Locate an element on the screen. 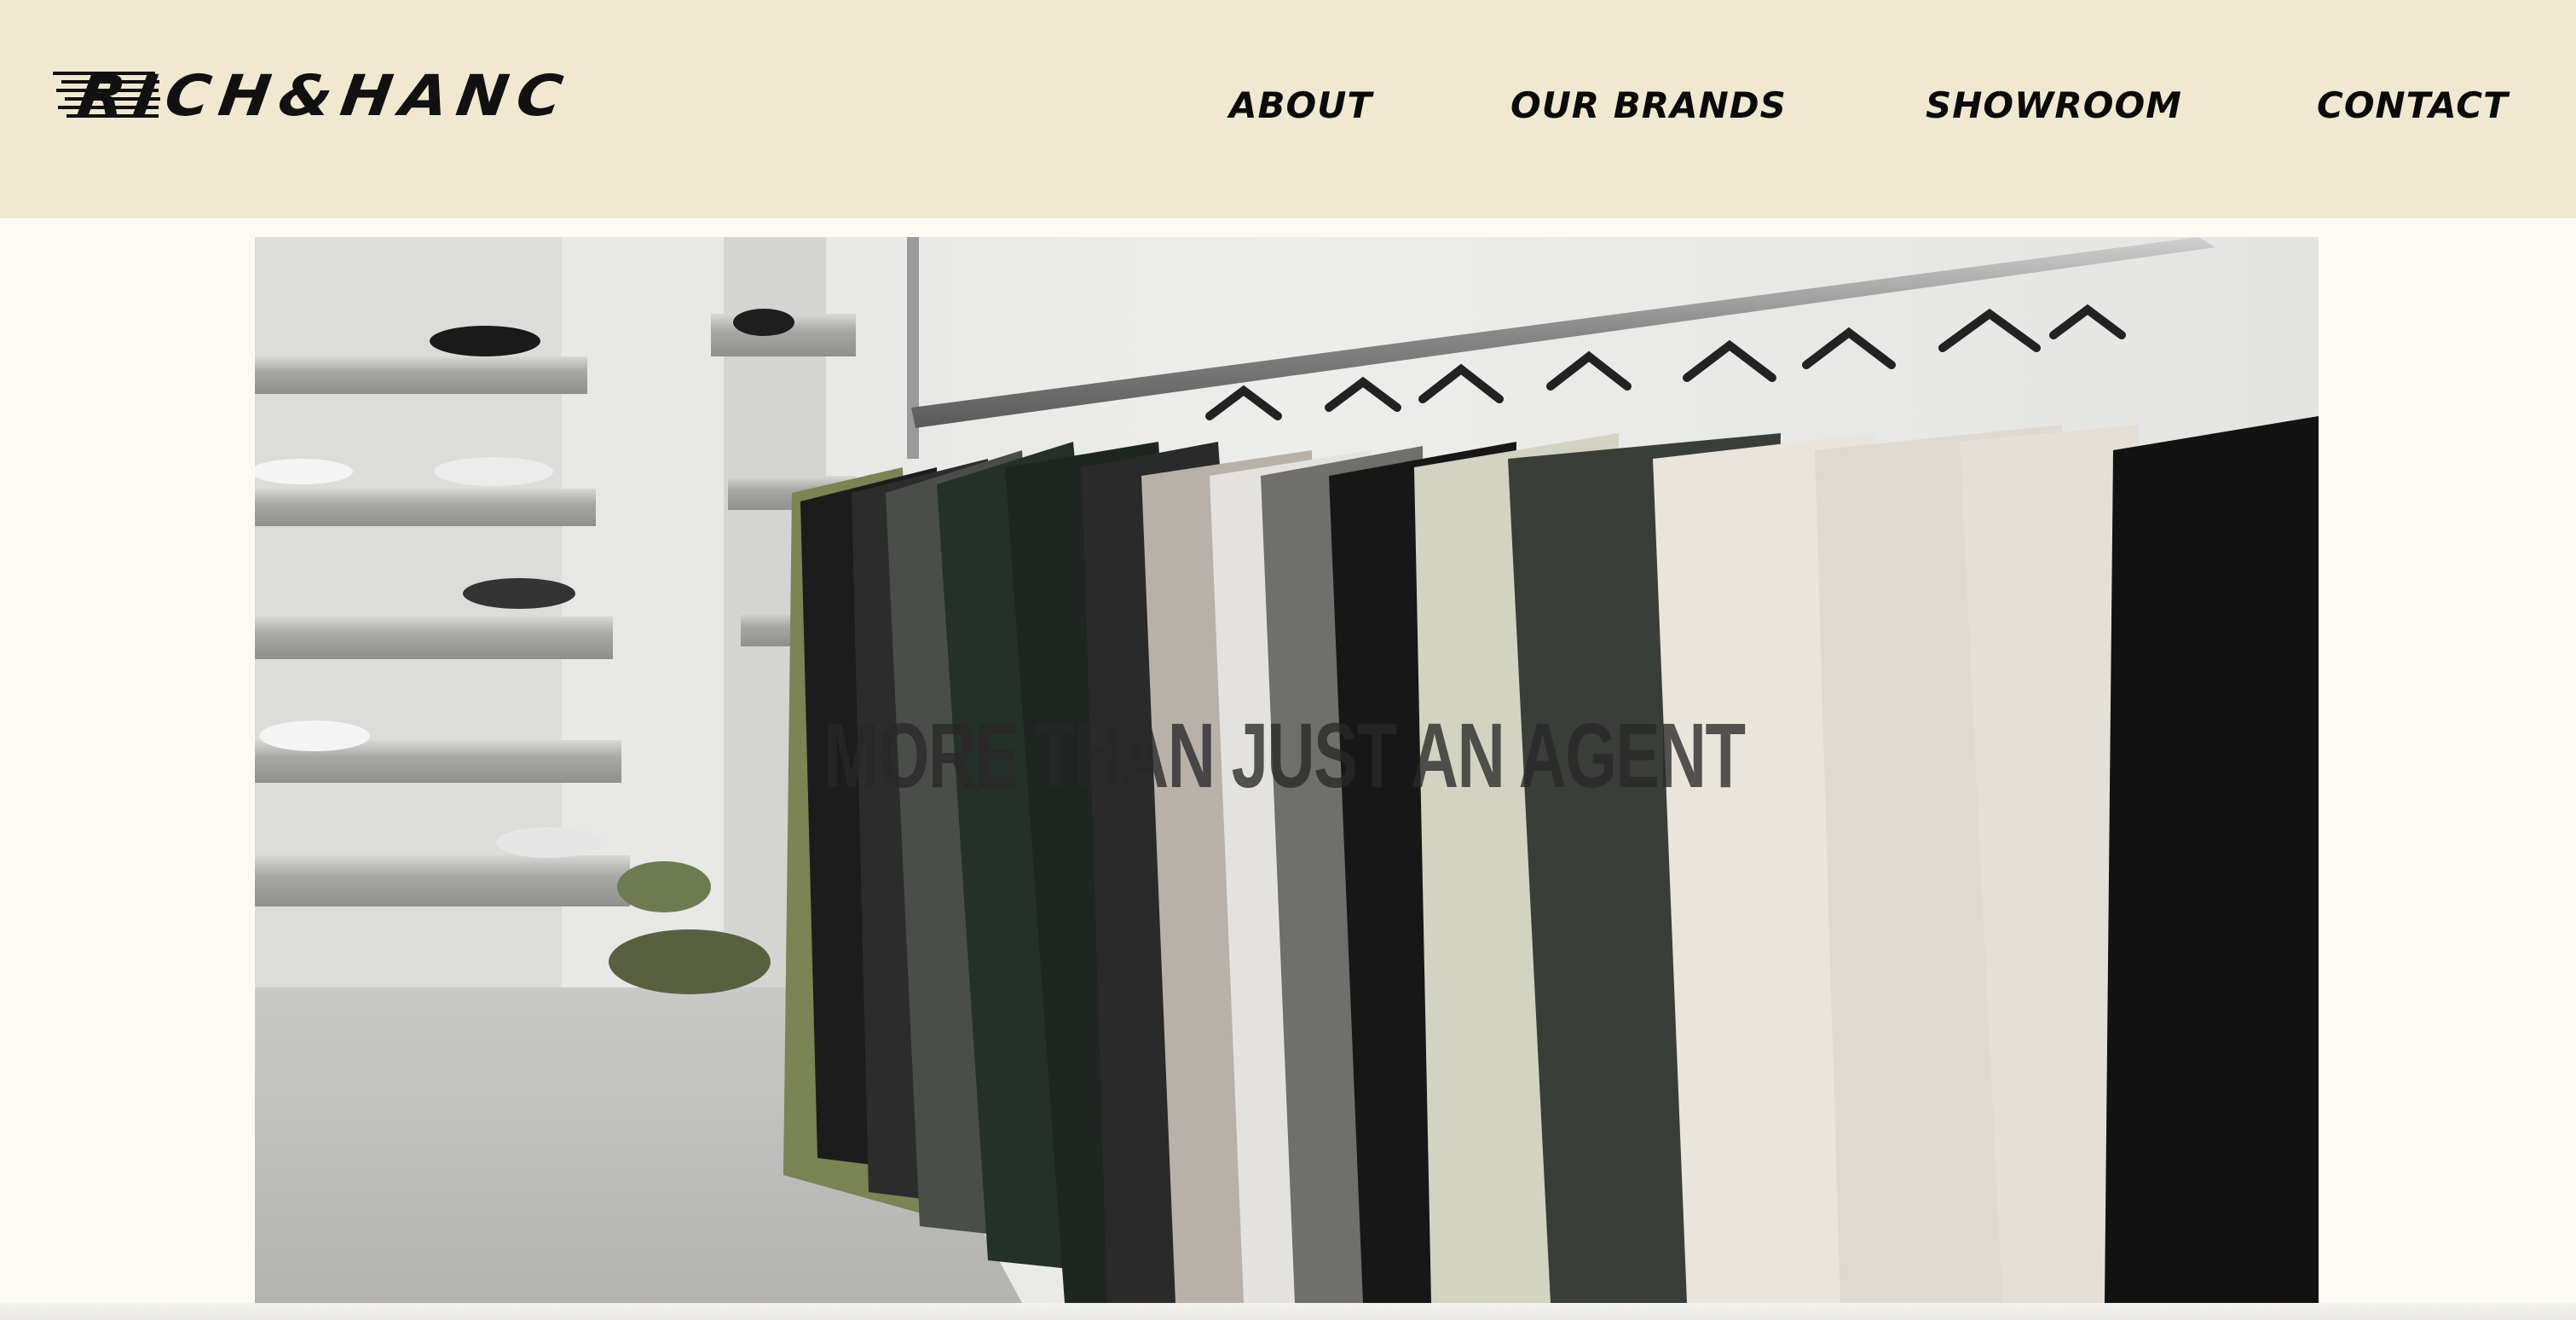 This screenshot has height=1320, width=2576. nav-about: ABOUT is located at coordinates (1300, 105).